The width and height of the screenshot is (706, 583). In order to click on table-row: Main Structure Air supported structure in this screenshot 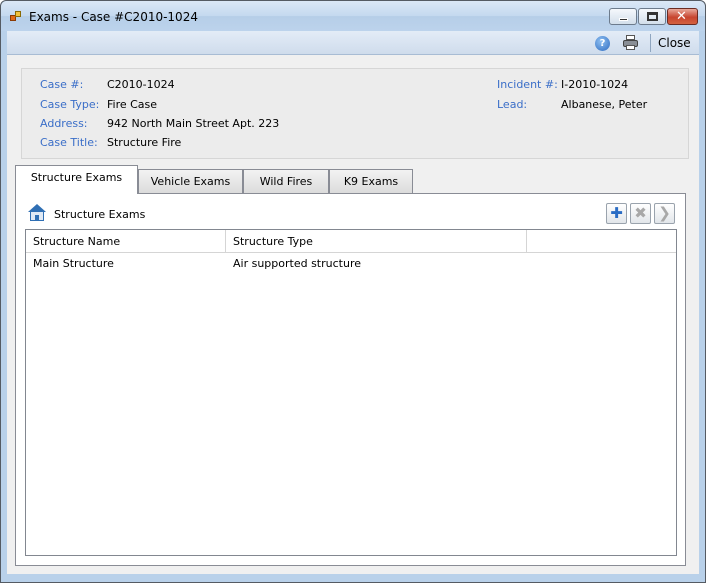, I will do `click(351, 264)`.